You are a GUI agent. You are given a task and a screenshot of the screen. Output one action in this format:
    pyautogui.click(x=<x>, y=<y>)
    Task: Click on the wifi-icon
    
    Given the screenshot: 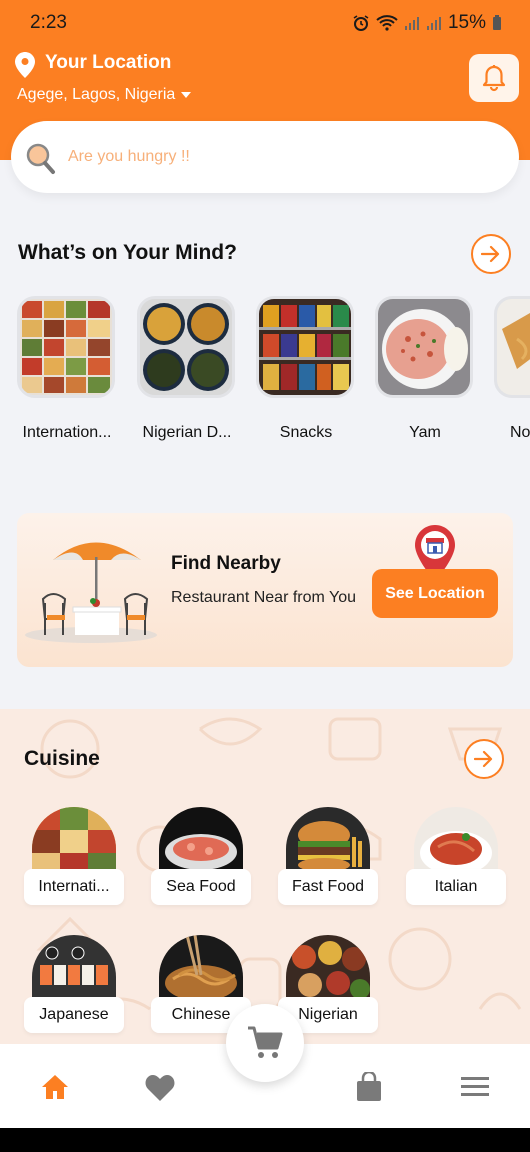 What is the action you would take?
    pyautogui.click(x=387, y=23)
    